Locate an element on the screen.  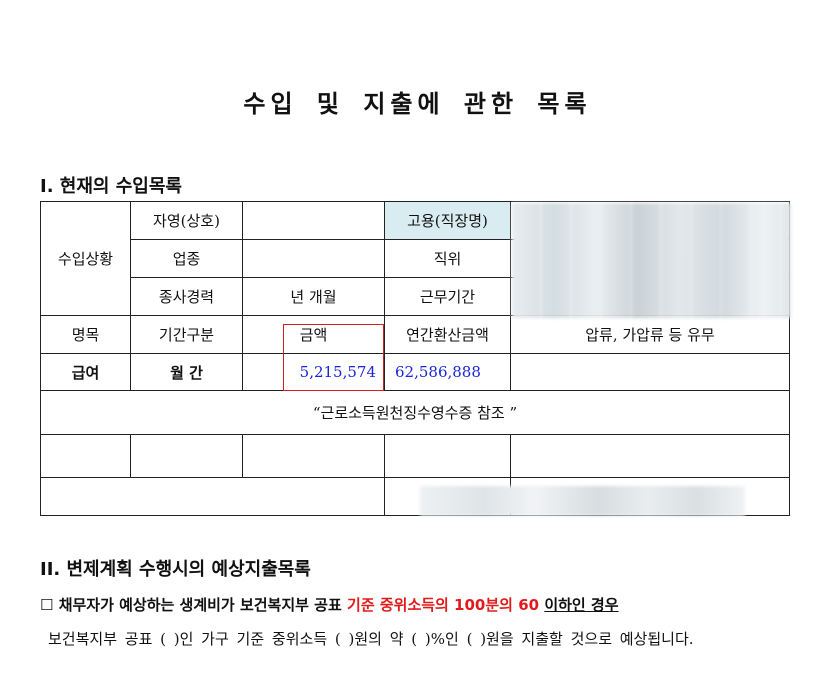
career-value: 년 개월 is located at coordinates (313, 296).